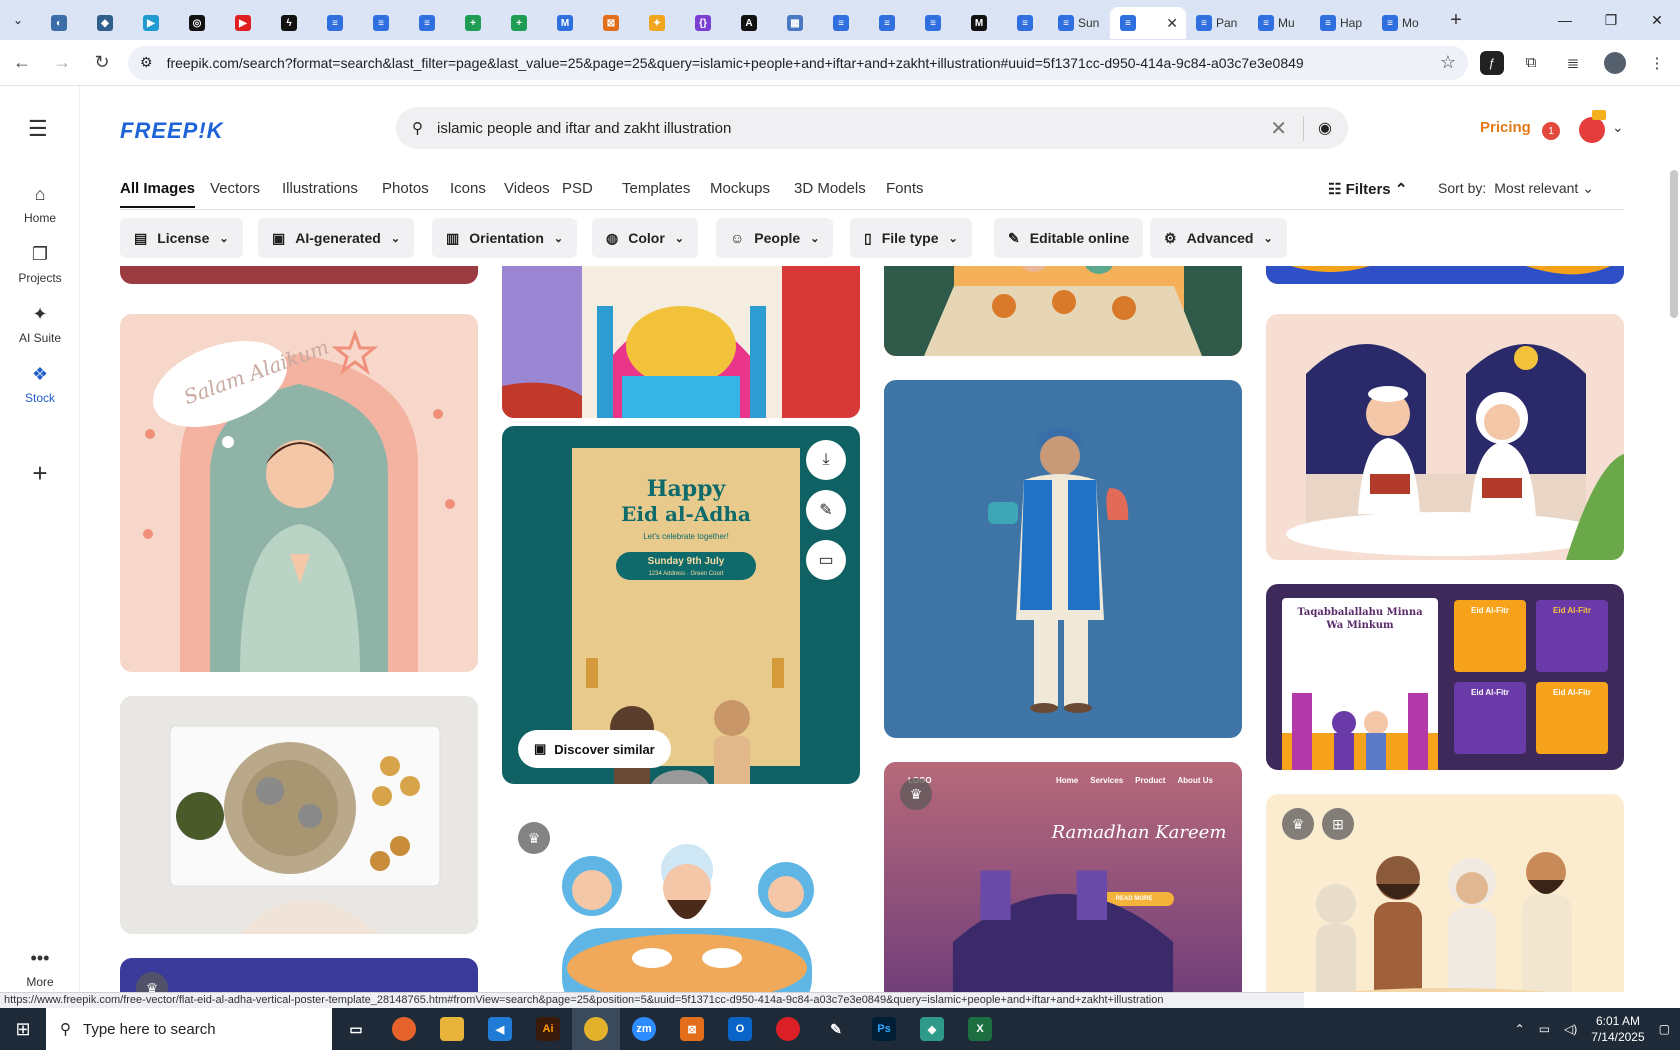 The height and width of the screenshot is (1050, 1680). I want to click on nav-item-projects: ❐ Projects, so click(40, 264).